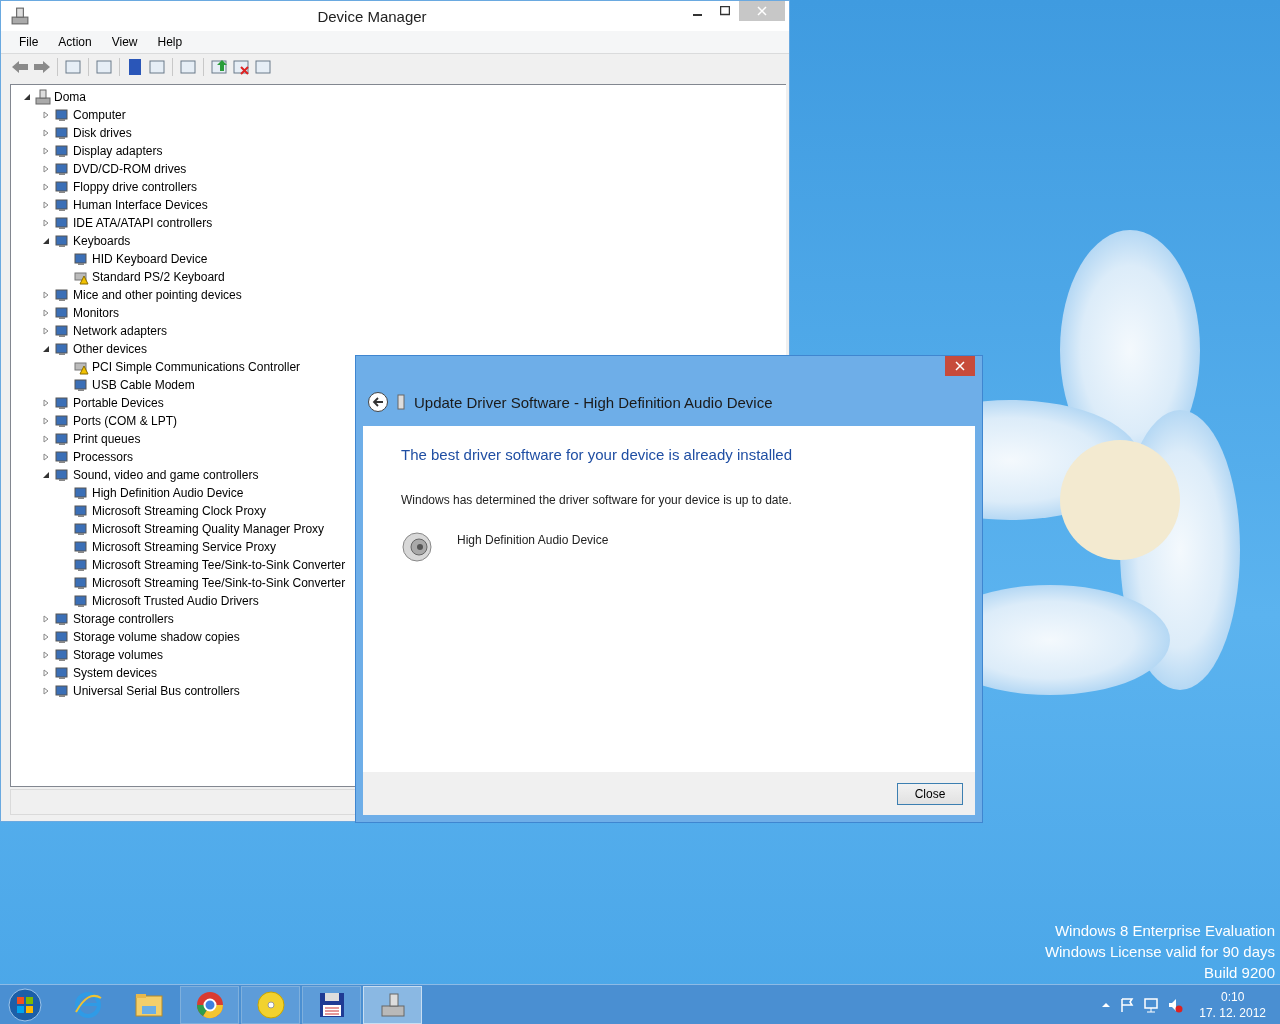  I want to click on tree-item: Computer, so click(99, 115).